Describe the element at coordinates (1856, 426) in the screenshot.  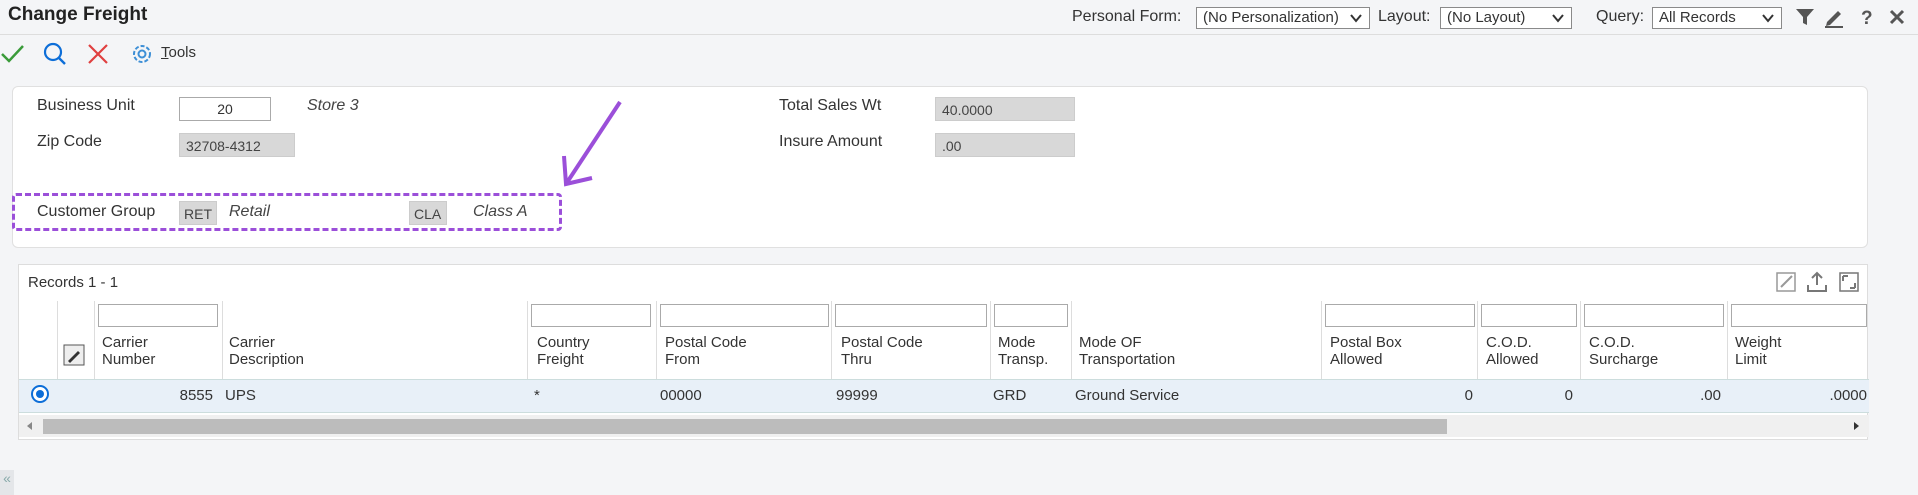
I see `scroll-right-icon` at that location.